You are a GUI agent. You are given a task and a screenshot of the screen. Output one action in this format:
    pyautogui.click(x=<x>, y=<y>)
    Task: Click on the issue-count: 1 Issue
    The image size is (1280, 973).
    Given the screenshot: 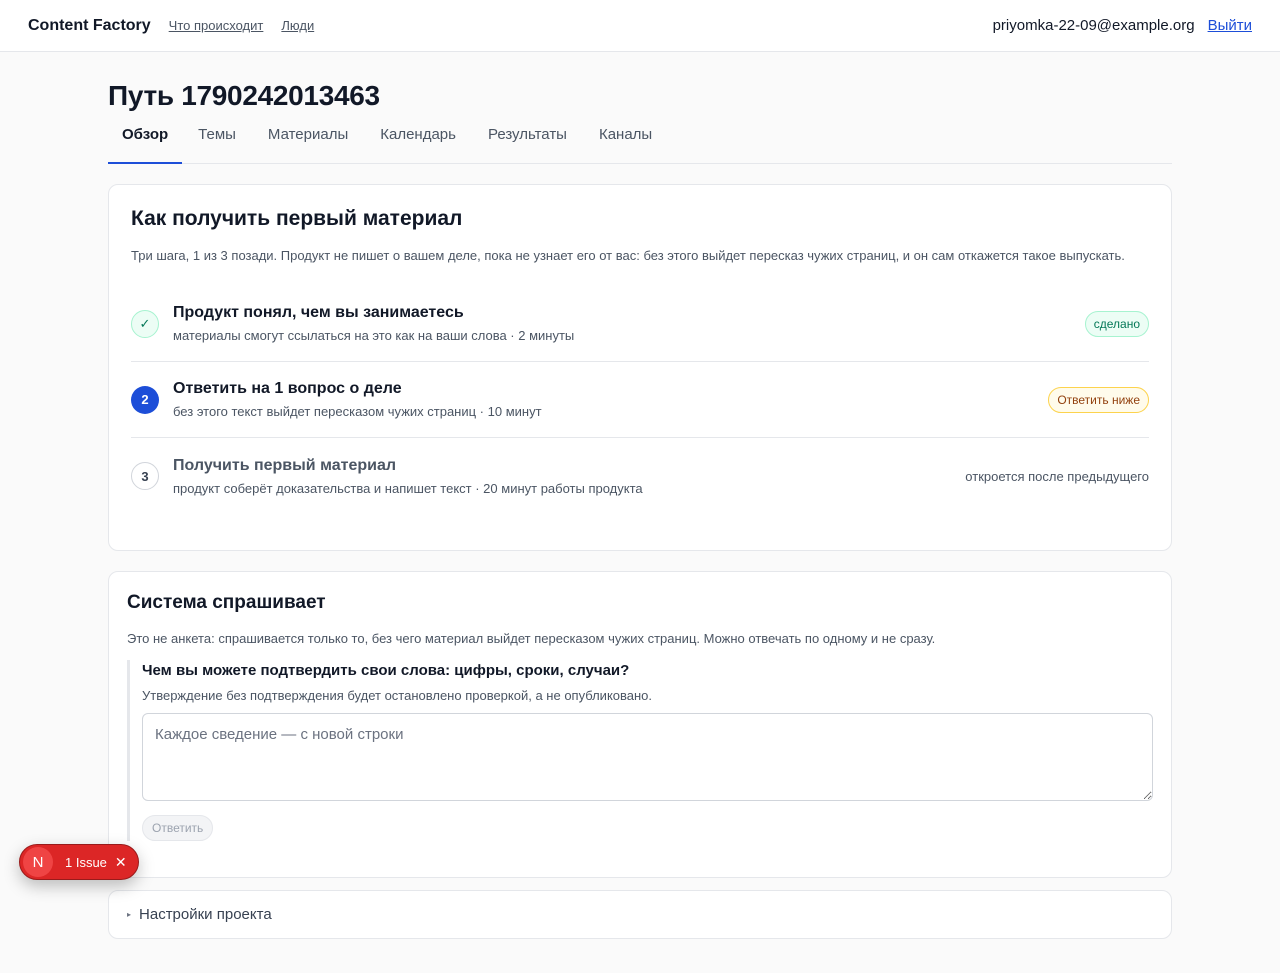 What is the action you would take?
    pyautogui.click(x=86, y=862)
    